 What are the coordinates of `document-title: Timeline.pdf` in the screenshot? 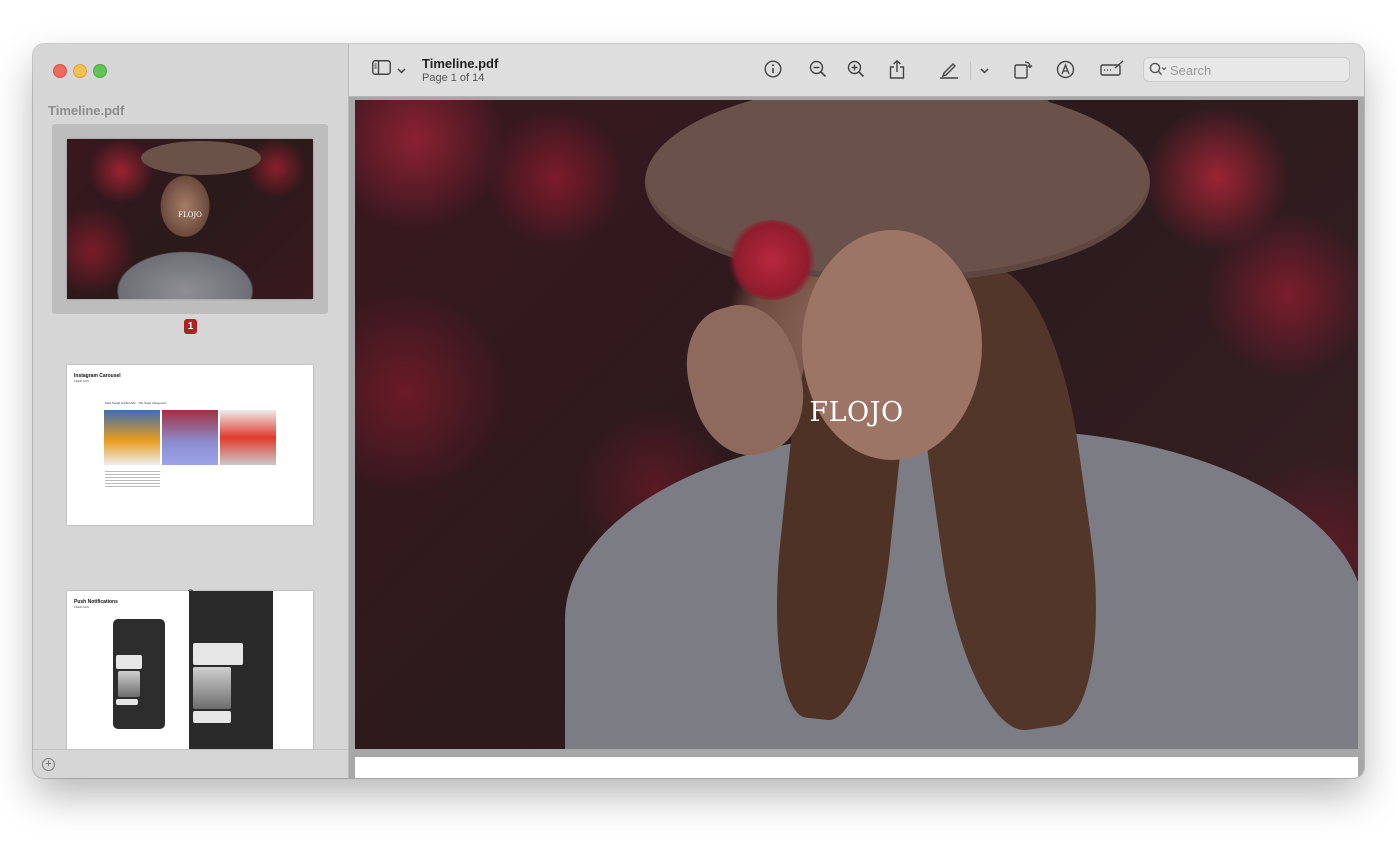 It's located at (460, 63).